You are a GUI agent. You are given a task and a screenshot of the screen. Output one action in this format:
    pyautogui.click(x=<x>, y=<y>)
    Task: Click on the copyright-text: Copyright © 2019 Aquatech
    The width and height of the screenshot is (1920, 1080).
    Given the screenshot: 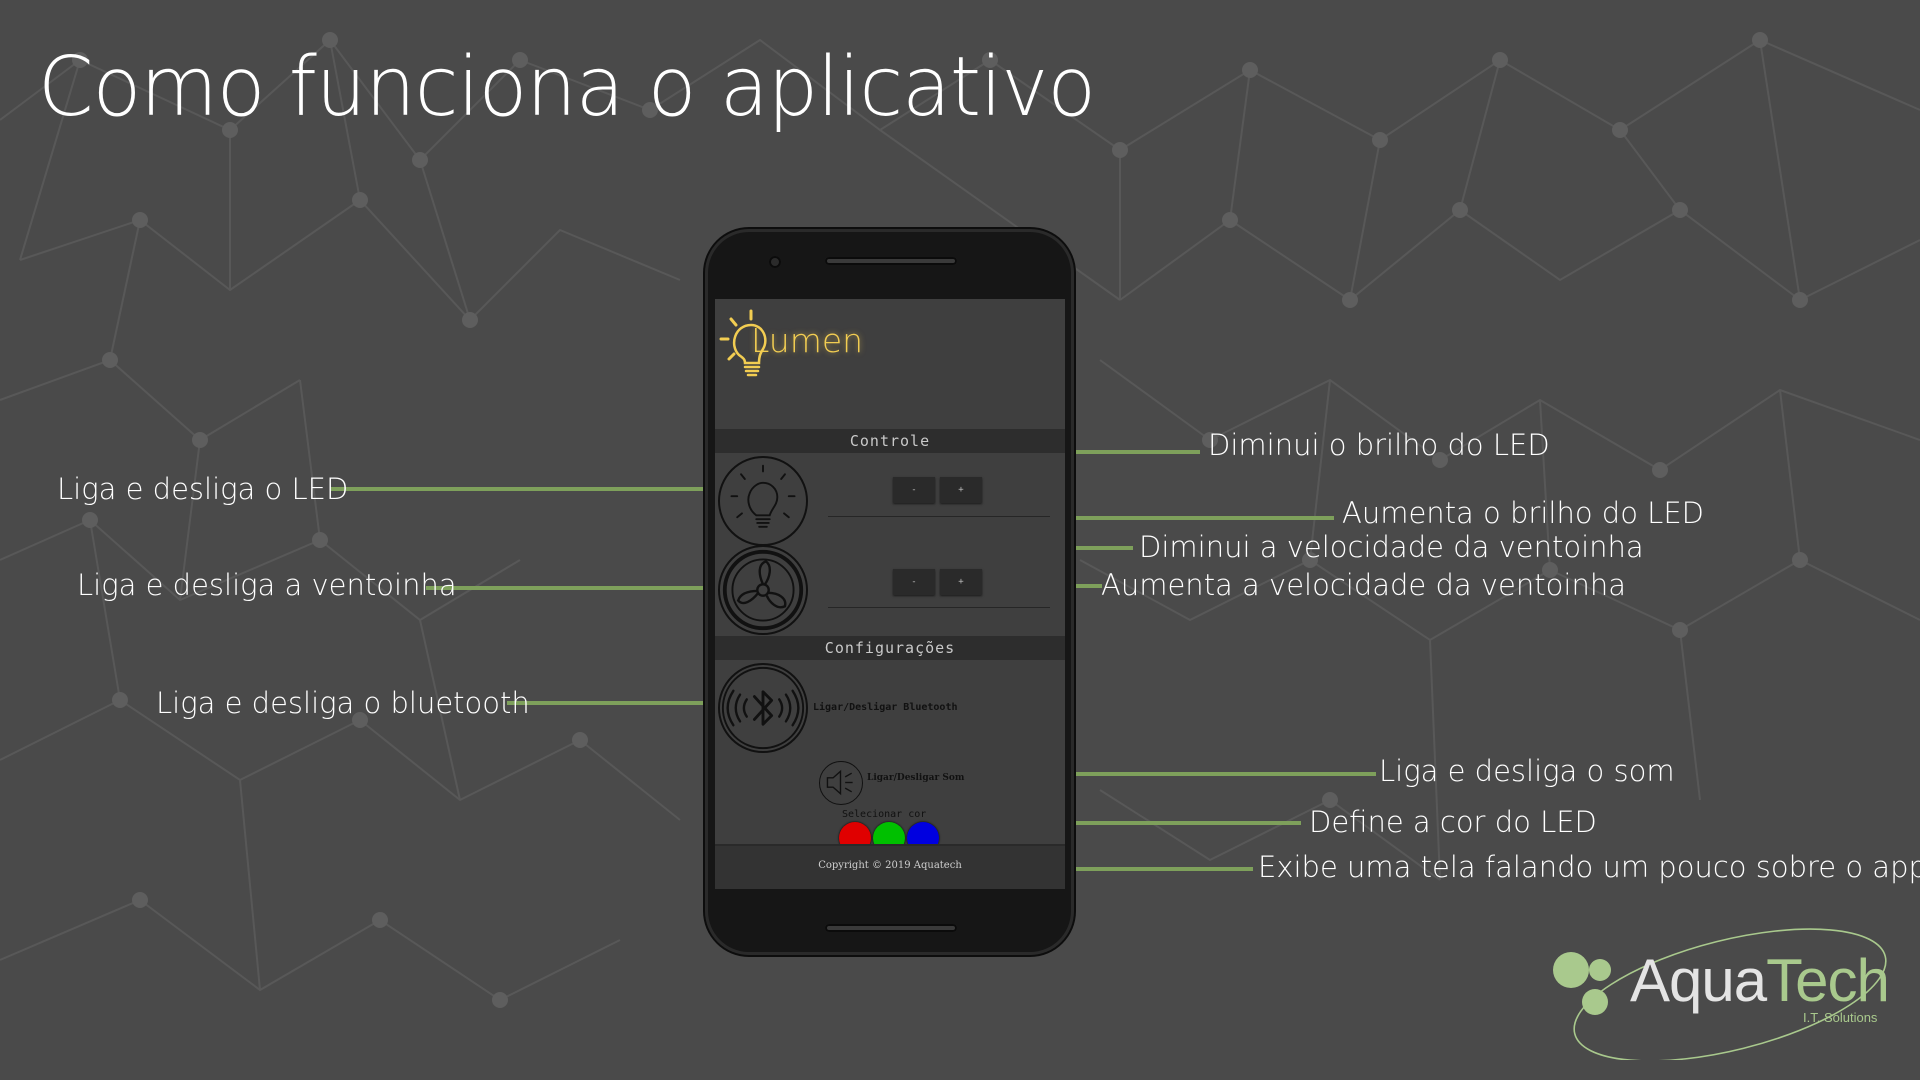 What is the action you would take?
    pyautogui.click(x=890, y=865)
    